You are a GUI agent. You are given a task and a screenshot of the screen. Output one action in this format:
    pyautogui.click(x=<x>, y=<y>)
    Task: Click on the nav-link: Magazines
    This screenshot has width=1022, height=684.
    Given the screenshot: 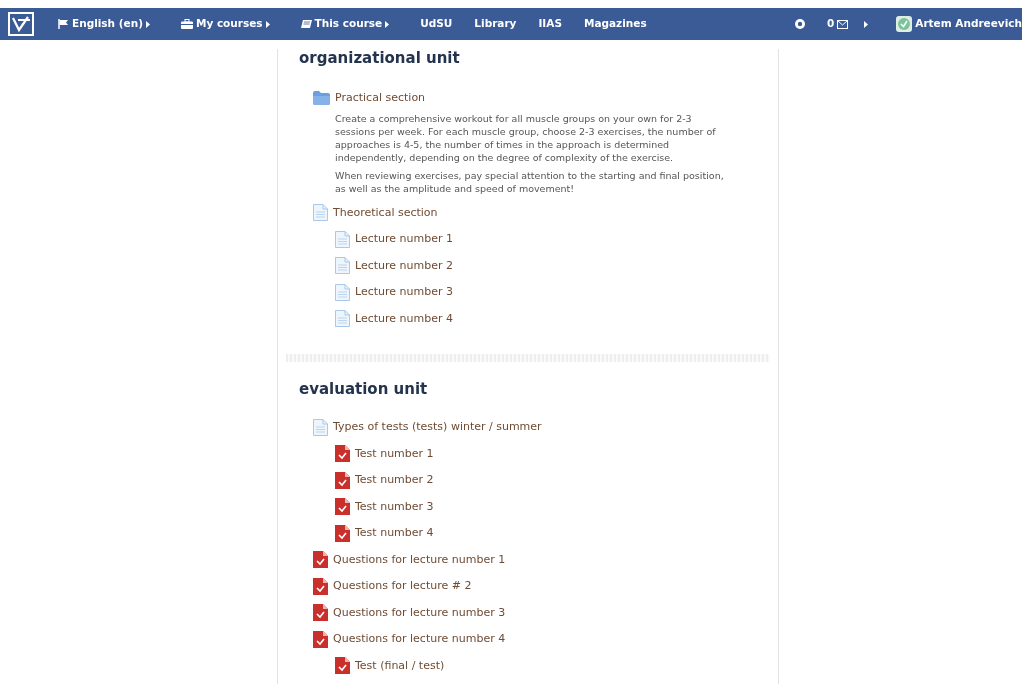 What is the action you would take?
    pyautogui.click(x=615, y=24)
    